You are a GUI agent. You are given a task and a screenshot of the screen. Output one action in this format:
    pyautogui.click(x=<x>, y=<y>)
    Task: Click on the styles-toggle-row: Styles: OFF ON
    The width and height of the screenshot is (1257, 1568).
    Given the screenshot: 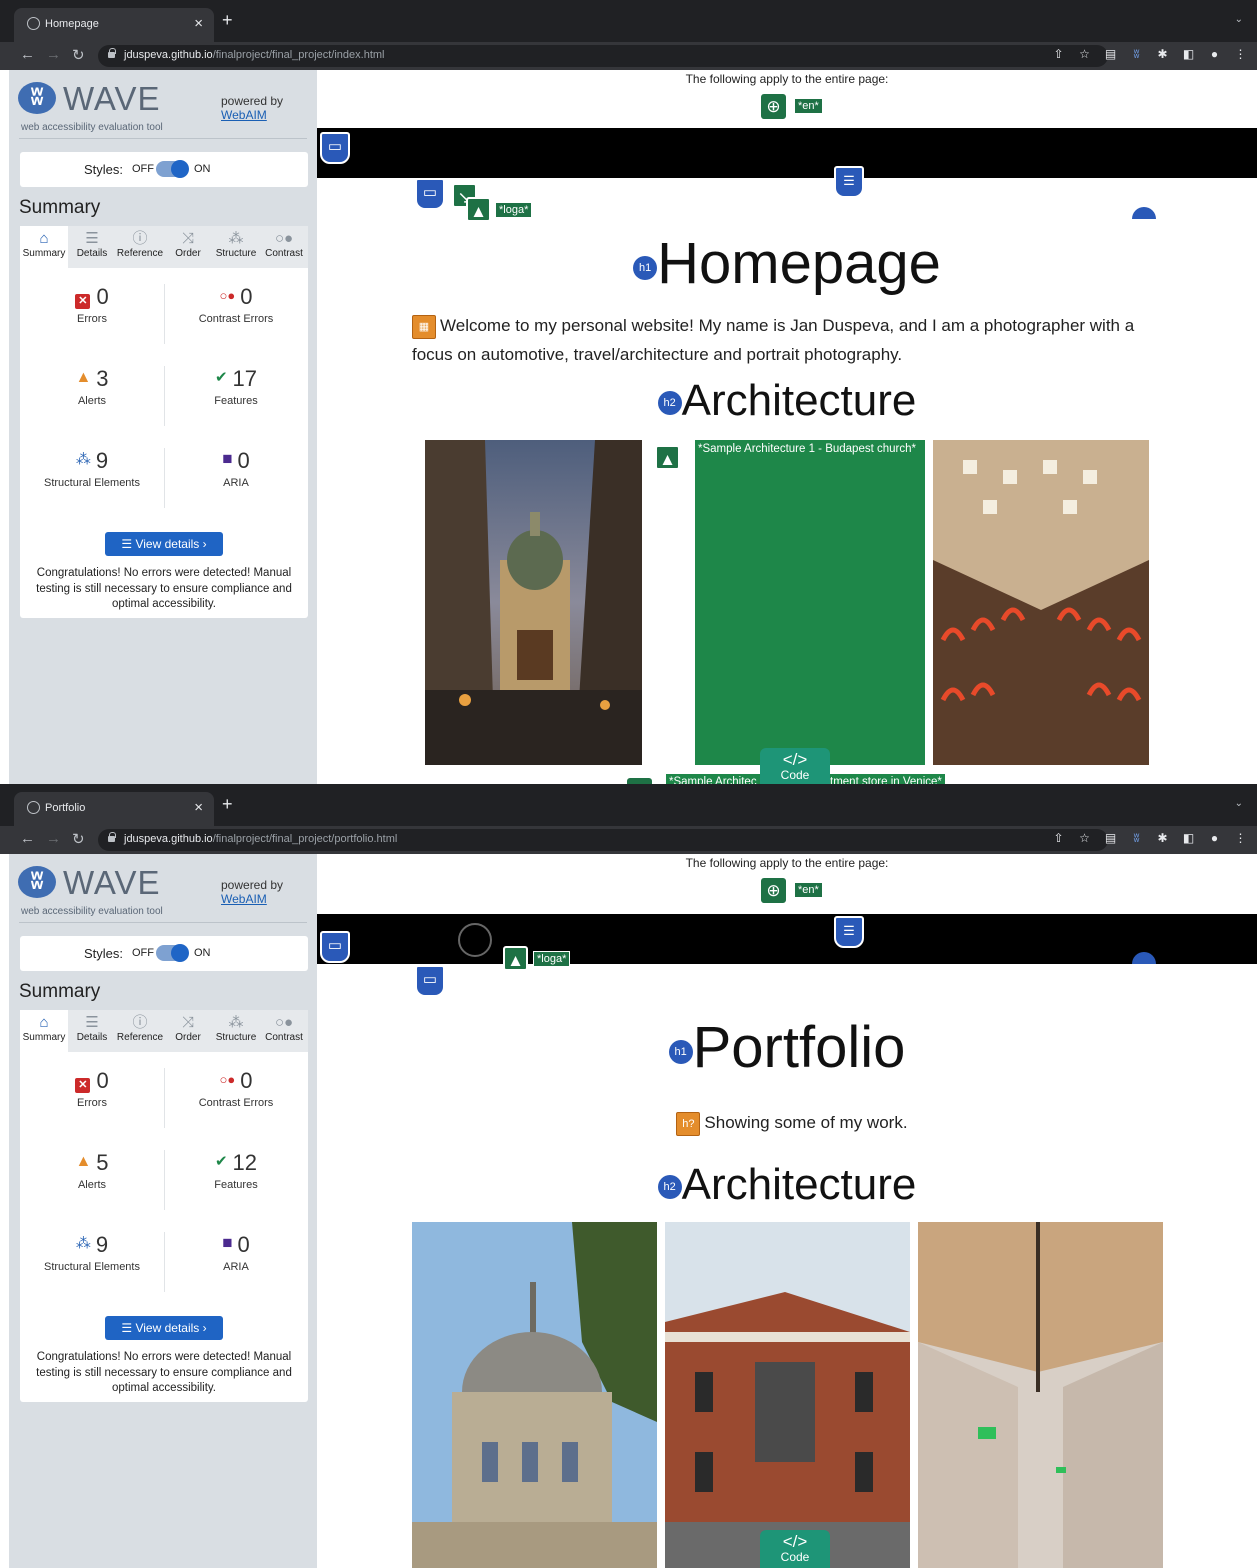 What is the action you would take?
    pyautogui.click(x=164, y=169)
    